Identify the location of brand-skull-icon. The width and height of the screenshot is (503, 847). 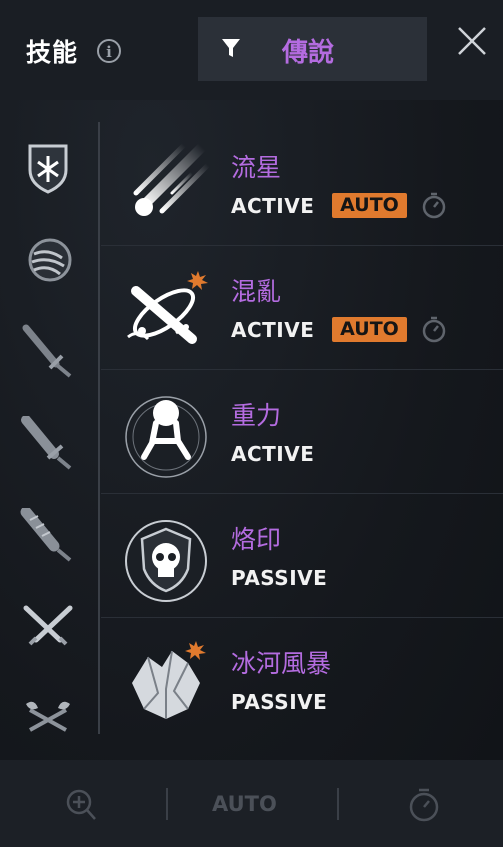
(166, 561).